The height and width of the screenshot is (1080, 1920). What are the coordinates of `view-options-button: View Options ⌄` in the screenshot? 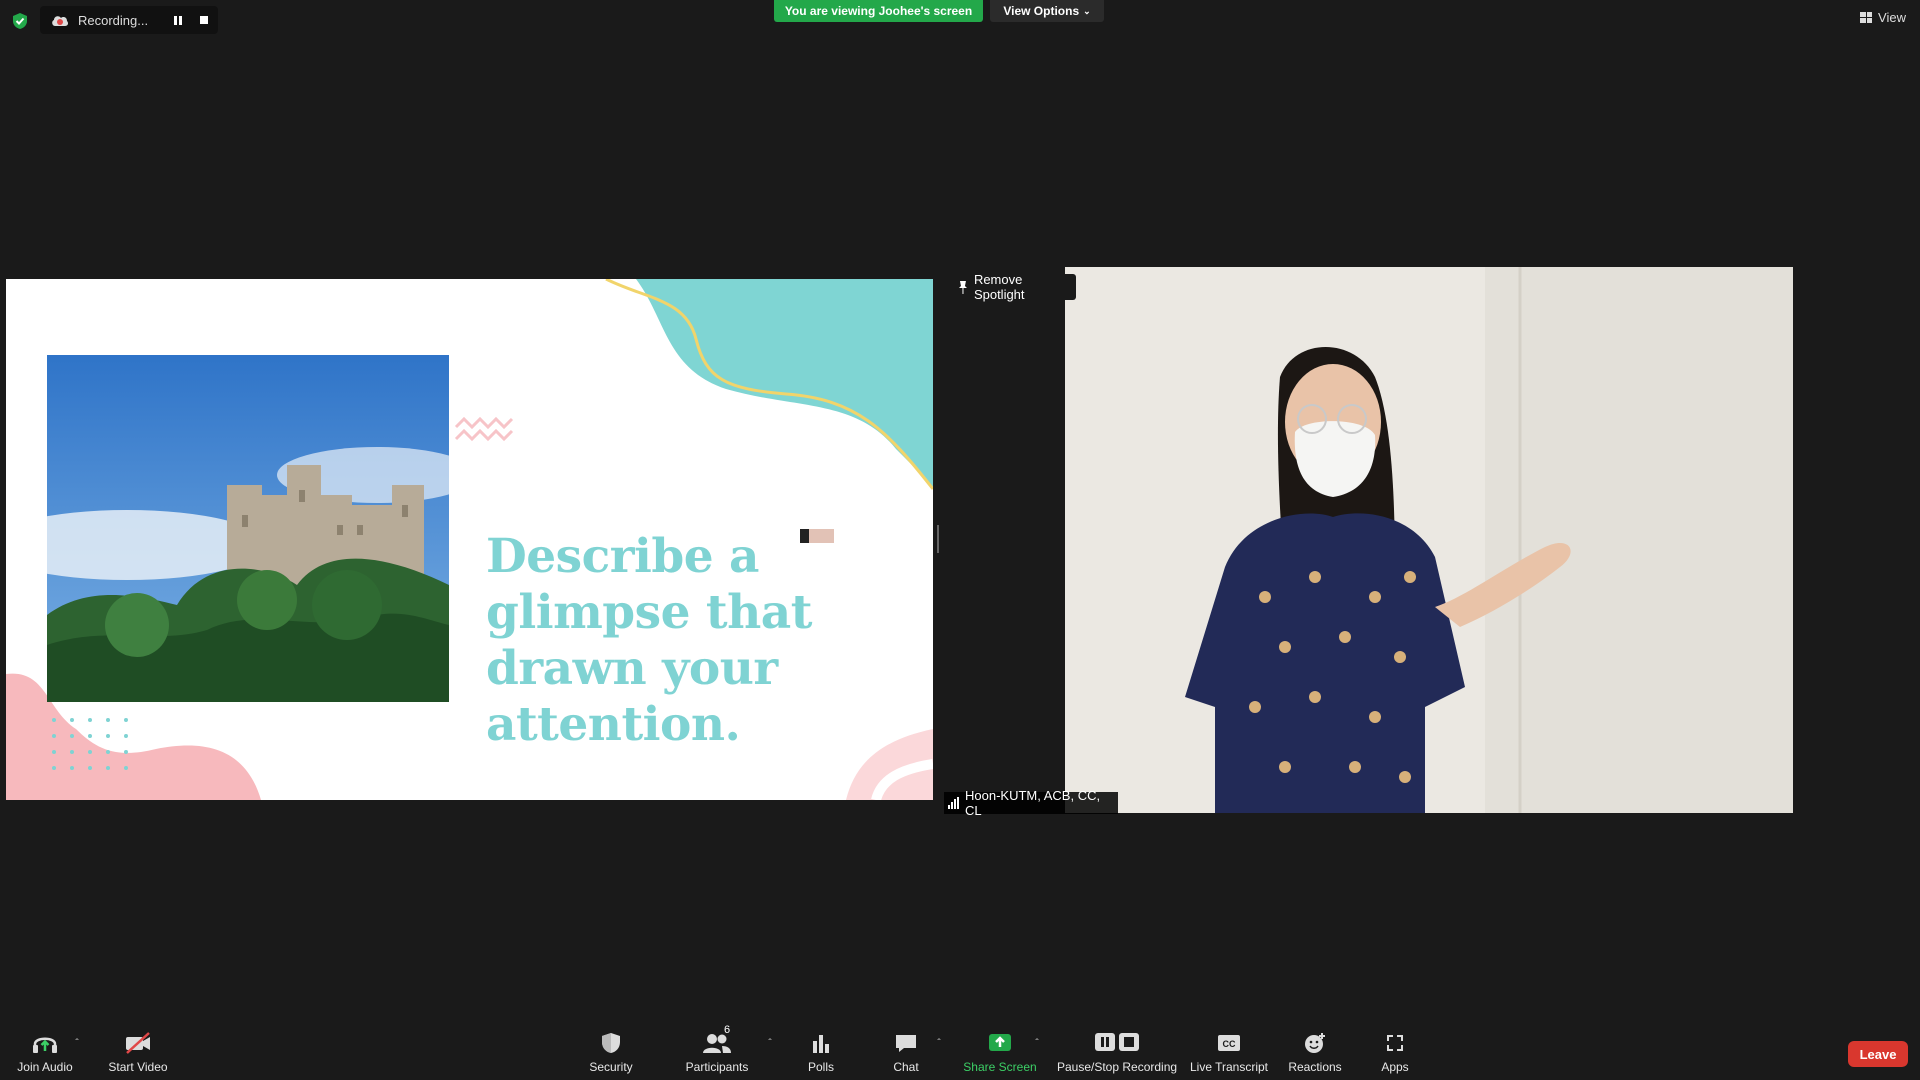 It's located at (1047, 11).